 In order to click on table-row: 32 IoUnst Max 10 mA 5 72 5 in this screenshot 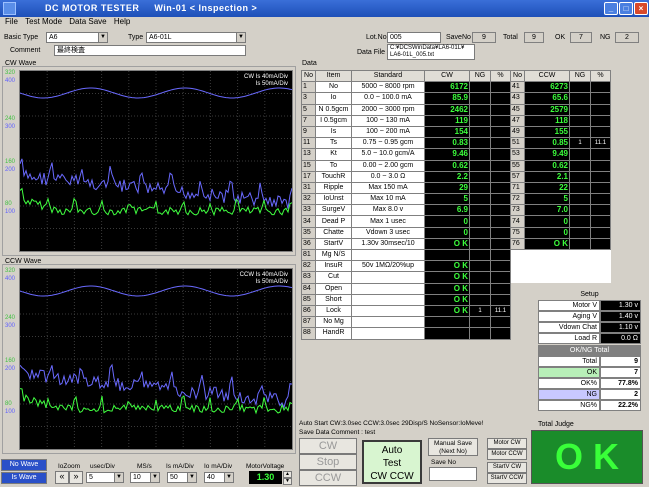, I will do `click(456, 199)`.